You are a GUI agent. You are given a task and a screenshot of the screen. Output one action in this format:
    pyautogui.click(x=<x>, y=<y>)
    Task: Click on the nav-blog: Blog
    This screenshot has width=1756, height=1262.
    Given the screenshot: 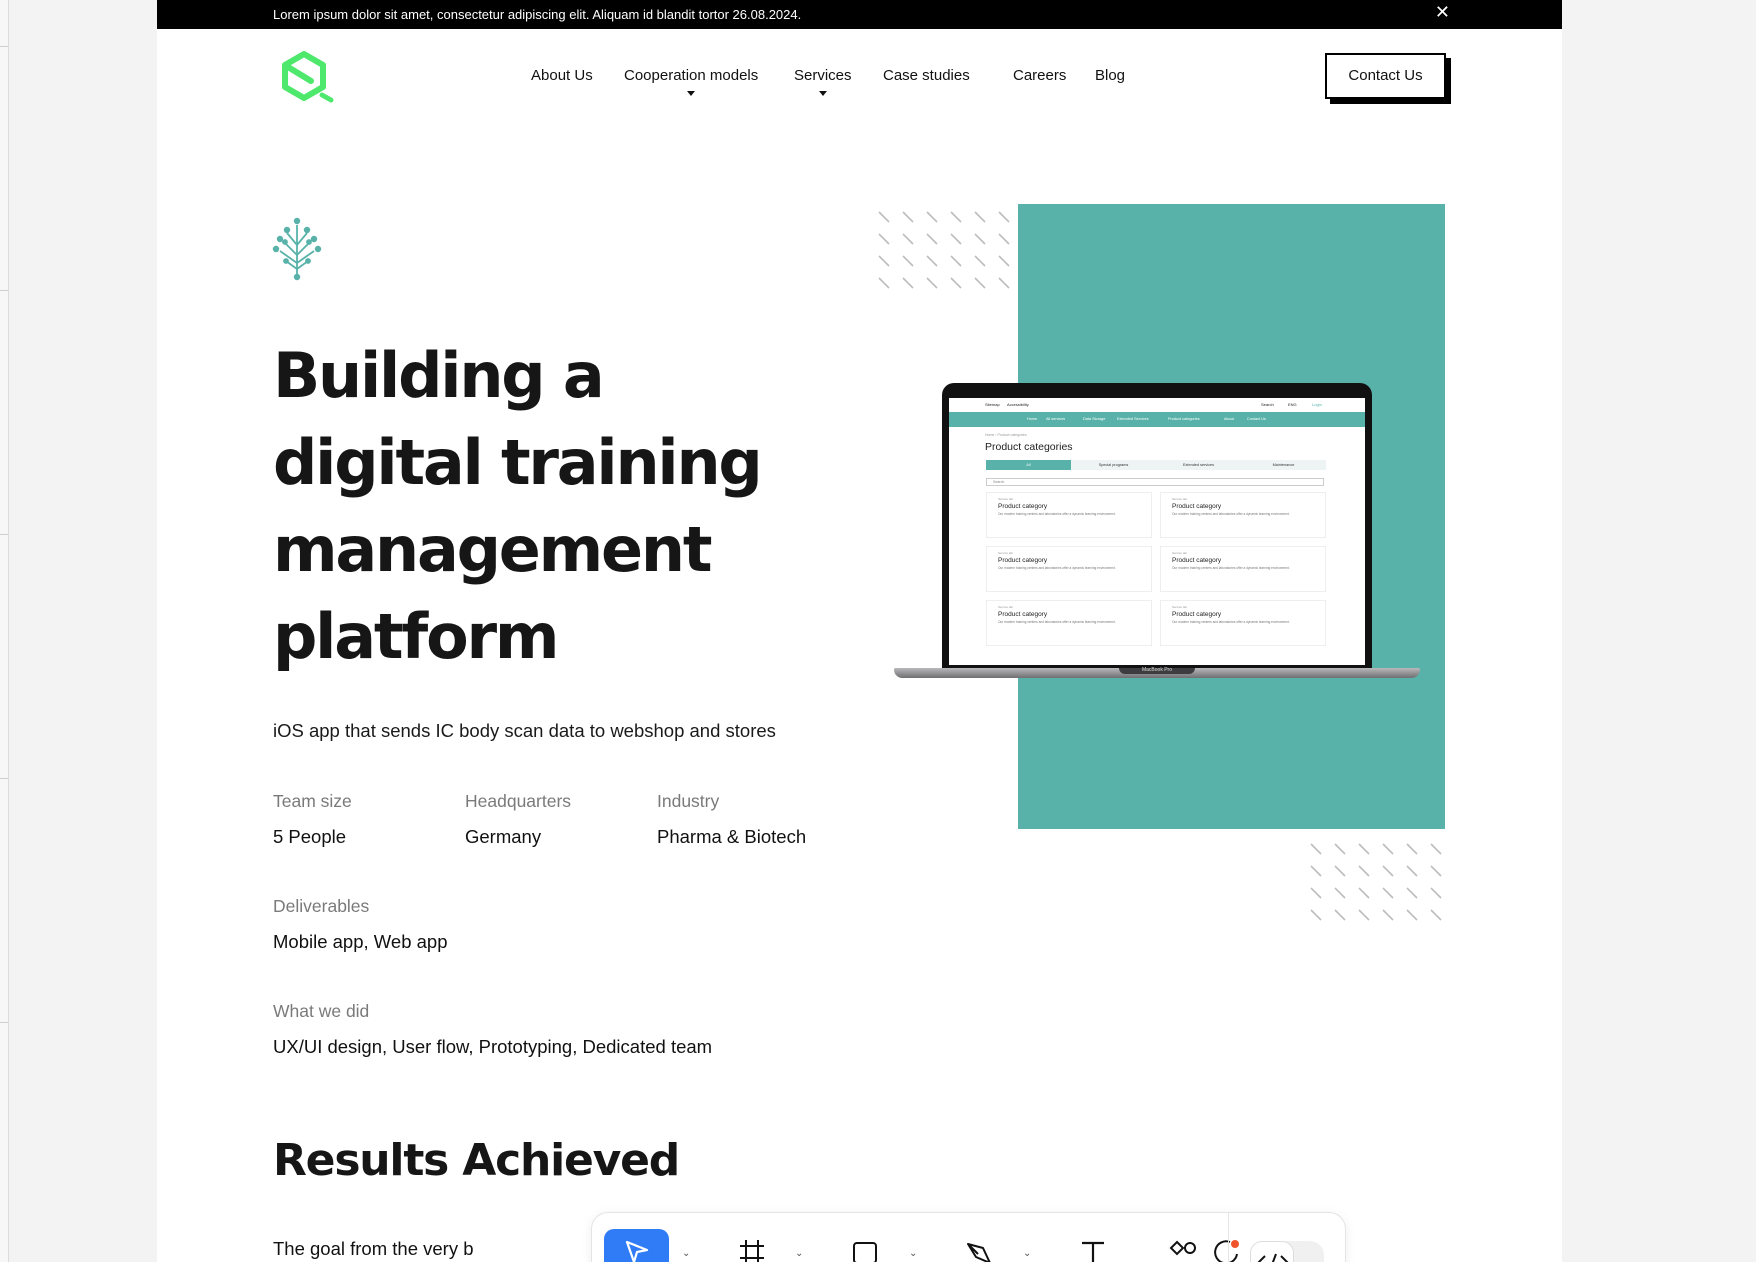 What is the action you would take?
    pyautogui.click(x=1110, y=75)
    